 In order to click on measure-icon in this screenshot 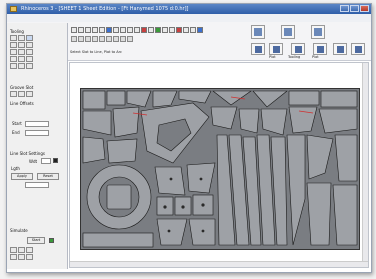, I will do `click(172, 30)`.